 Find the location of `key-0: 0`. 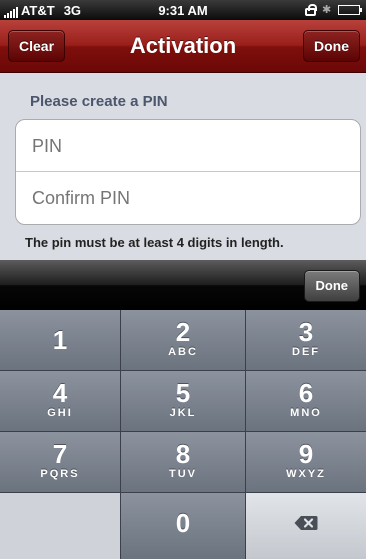

key-0: 0 is located at coordinates (183, 526).